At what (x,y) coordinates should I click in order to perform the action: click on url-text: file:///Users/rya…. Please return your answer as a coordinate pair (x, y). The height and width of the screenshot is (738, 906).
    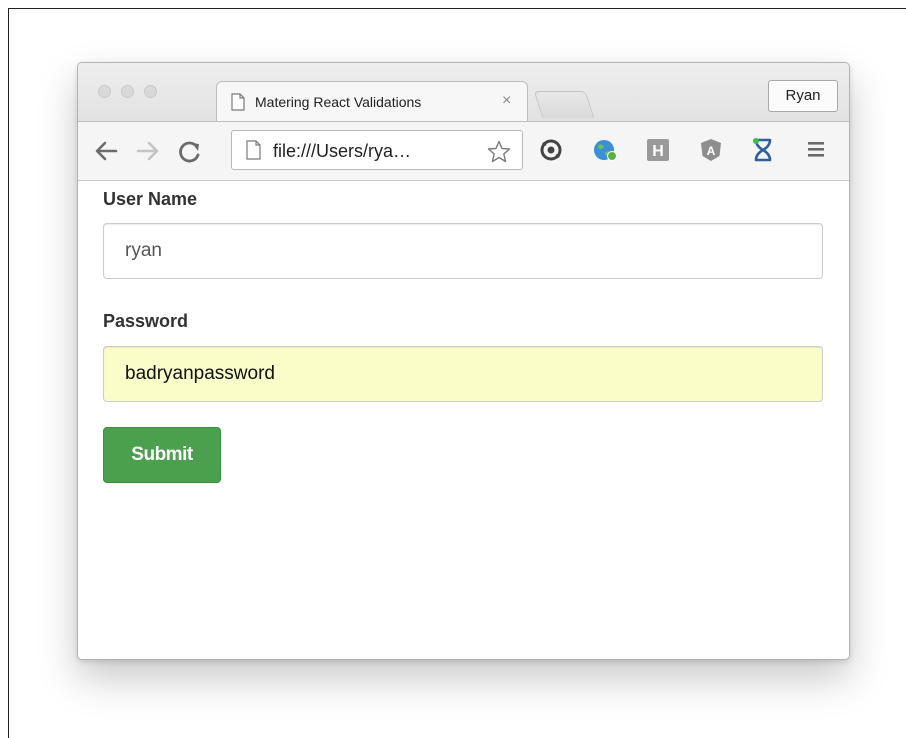
    Looking at the image, I should click on (342, 151).